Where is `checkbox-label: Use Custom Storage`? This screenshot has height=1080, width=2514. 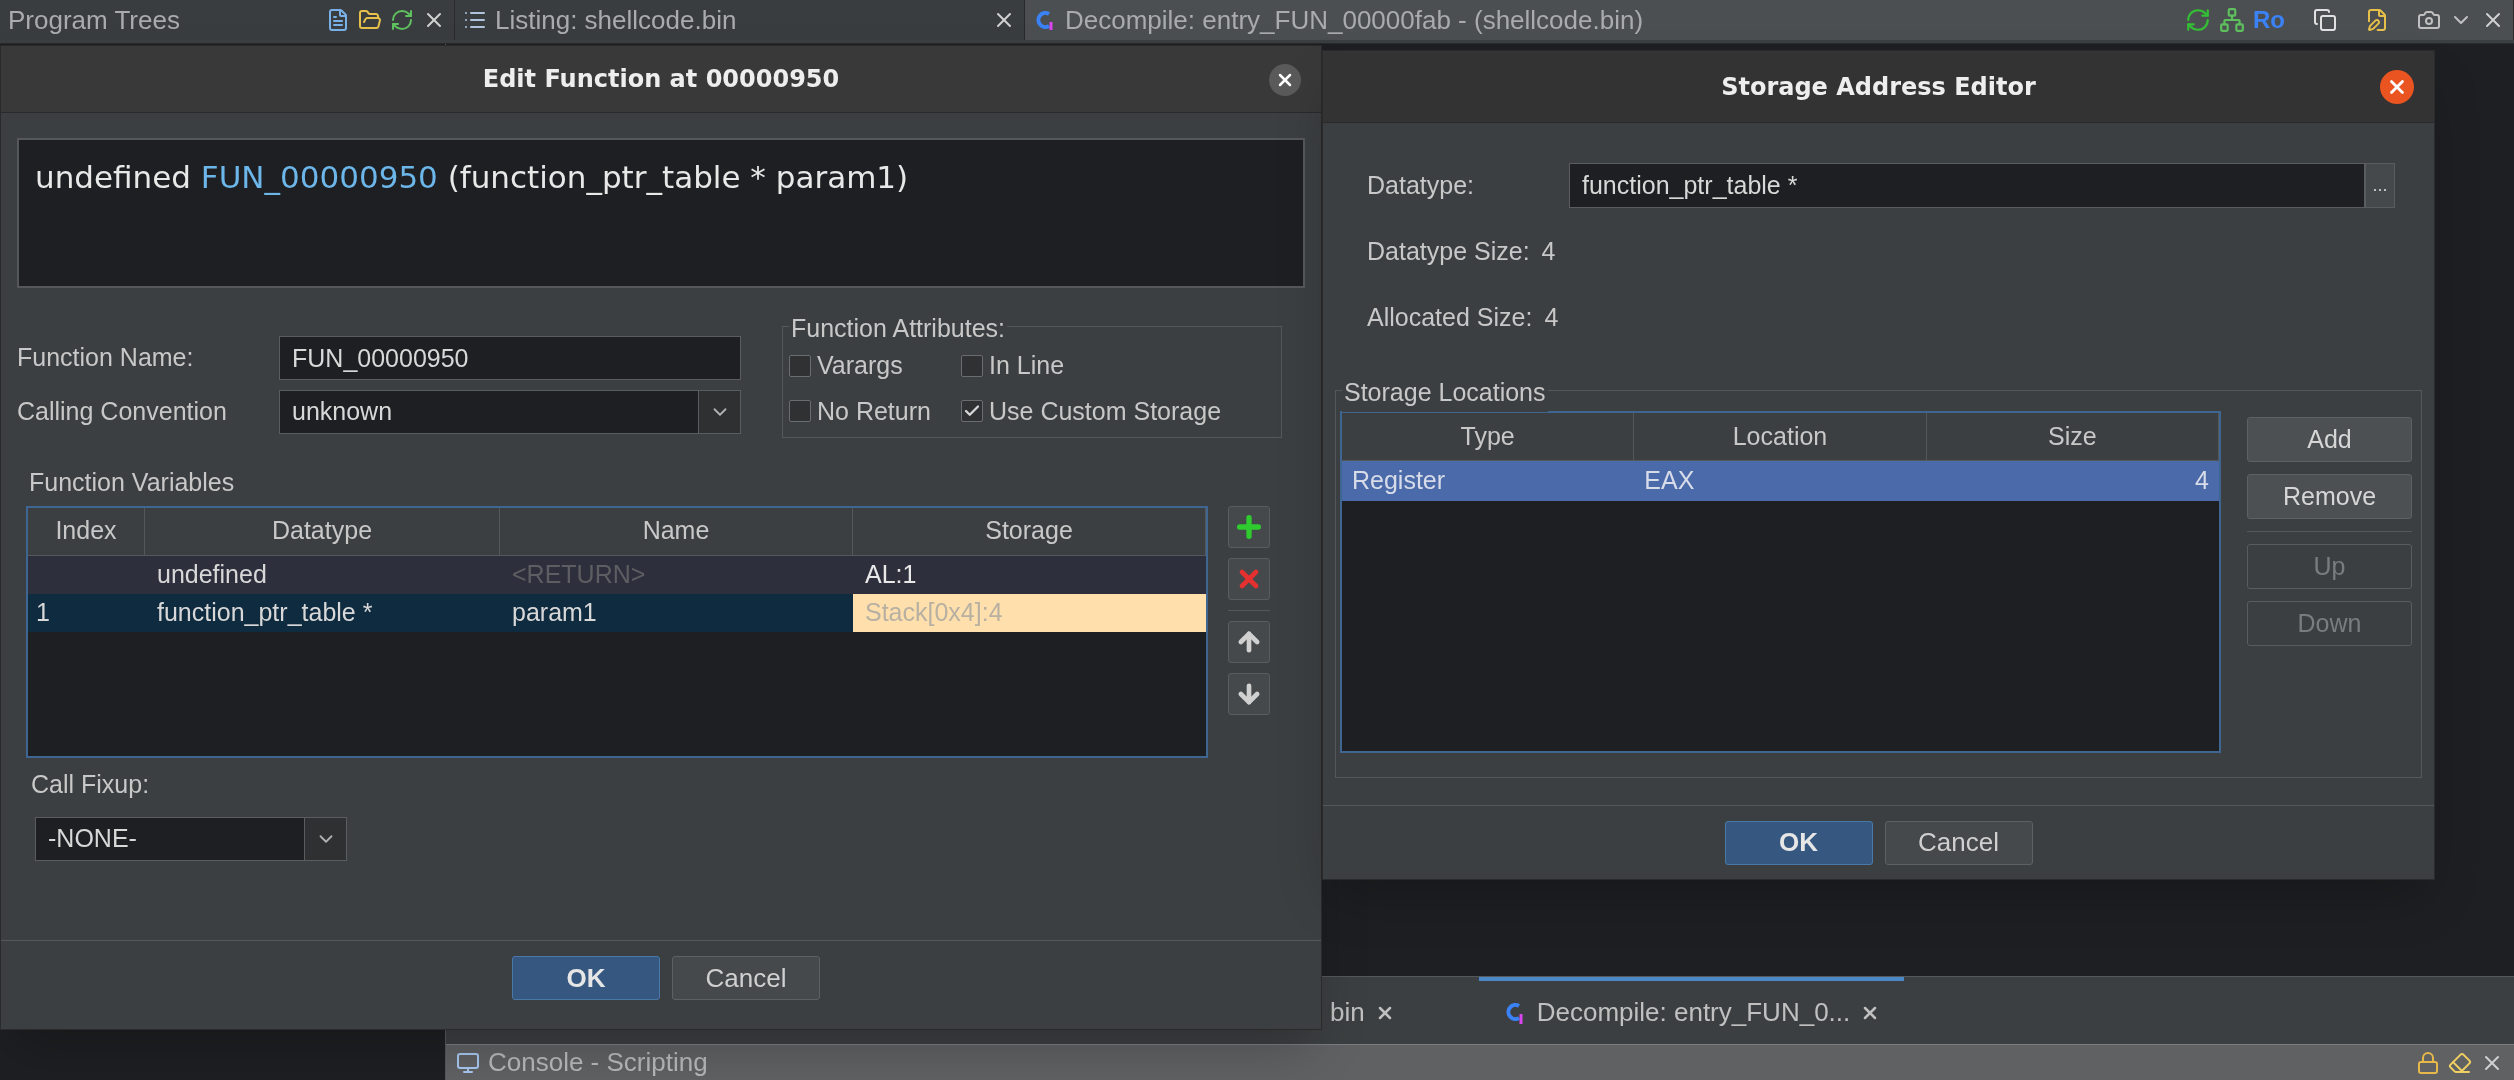 checkbox-label: Use Custom Storage is located at coordinates (1105, 411).